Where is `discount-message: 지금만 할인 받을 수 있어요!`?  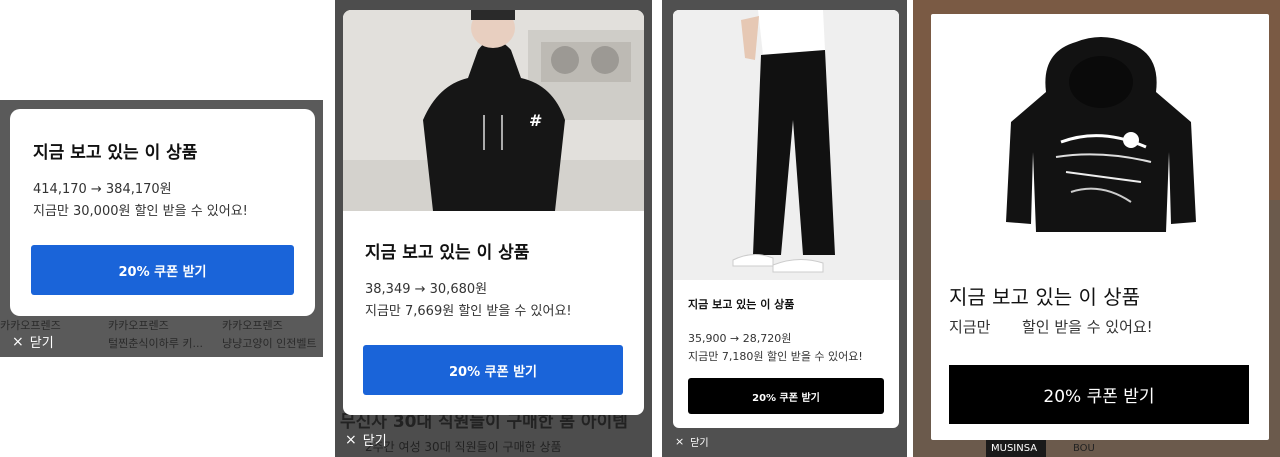 discount-message: 지금만 할인 받을 수 있어요! is located at coordinates (1051, 326).